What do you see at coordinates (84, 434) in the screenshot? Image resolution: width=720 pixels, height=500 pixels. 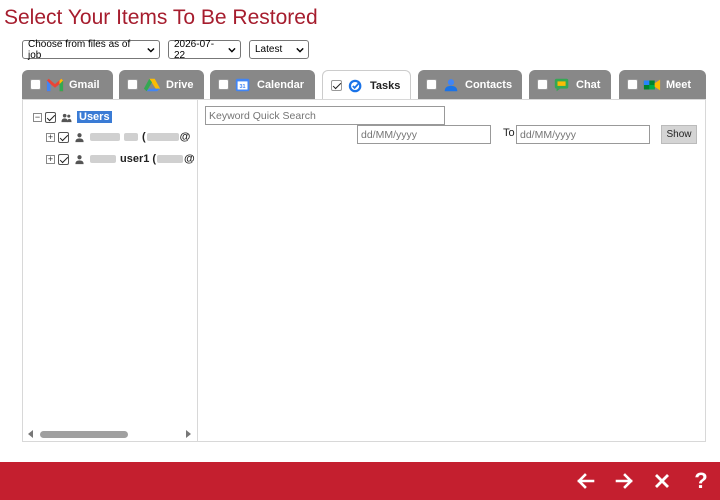 I see `scroll-thumb` at bounding box center [84, 434].